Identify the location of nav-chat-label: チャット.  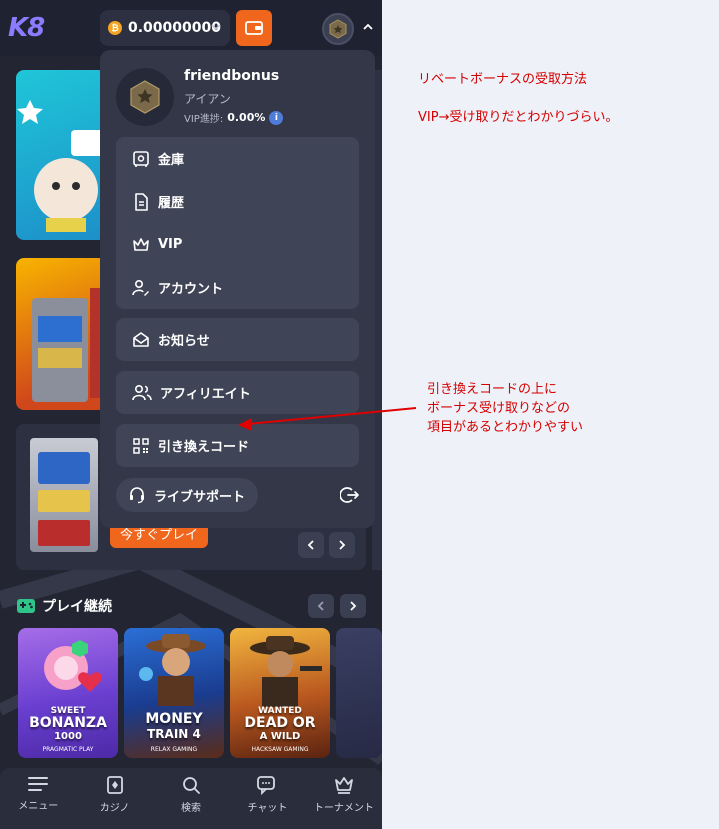
(267, 808).